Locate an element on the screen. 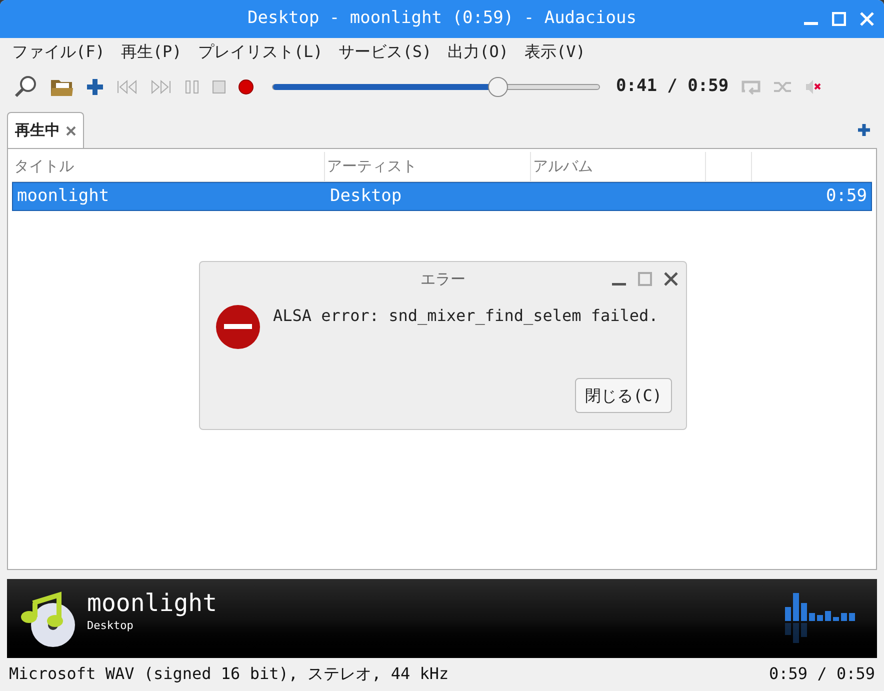 This screenshot has width=884, height=691. menu-item: サービス(S) is located at coordinates (385, 52).